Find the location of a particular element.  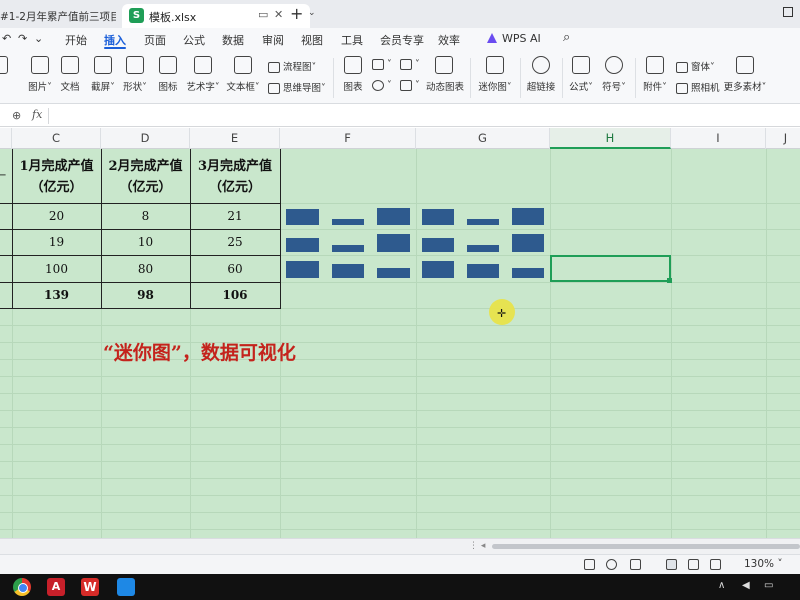

formula-insert-button: 公式˅ is located at coordinates (581, 74).